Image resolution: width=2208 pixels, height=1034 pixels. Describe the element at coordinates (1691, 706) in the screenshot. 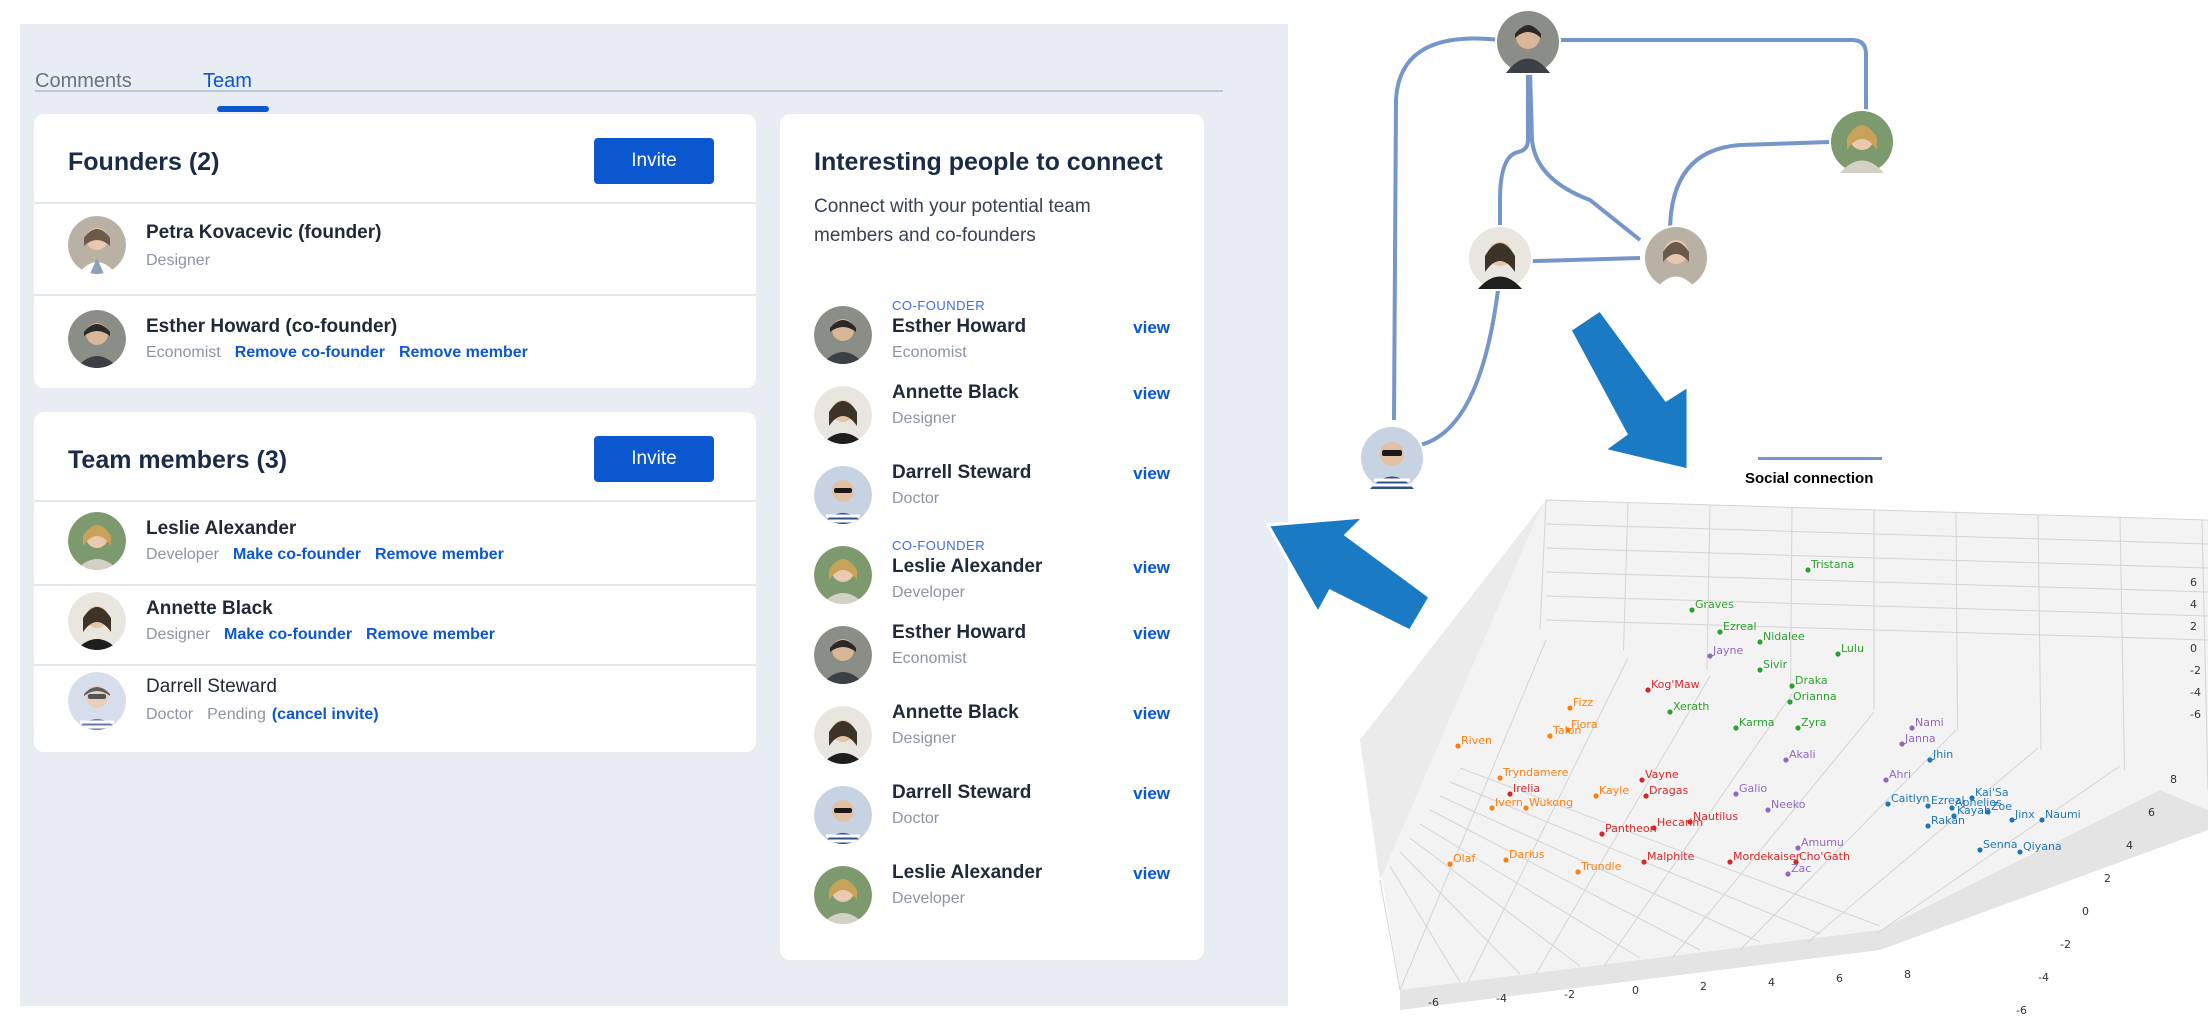

I see `point-label: Xerath` at that location.